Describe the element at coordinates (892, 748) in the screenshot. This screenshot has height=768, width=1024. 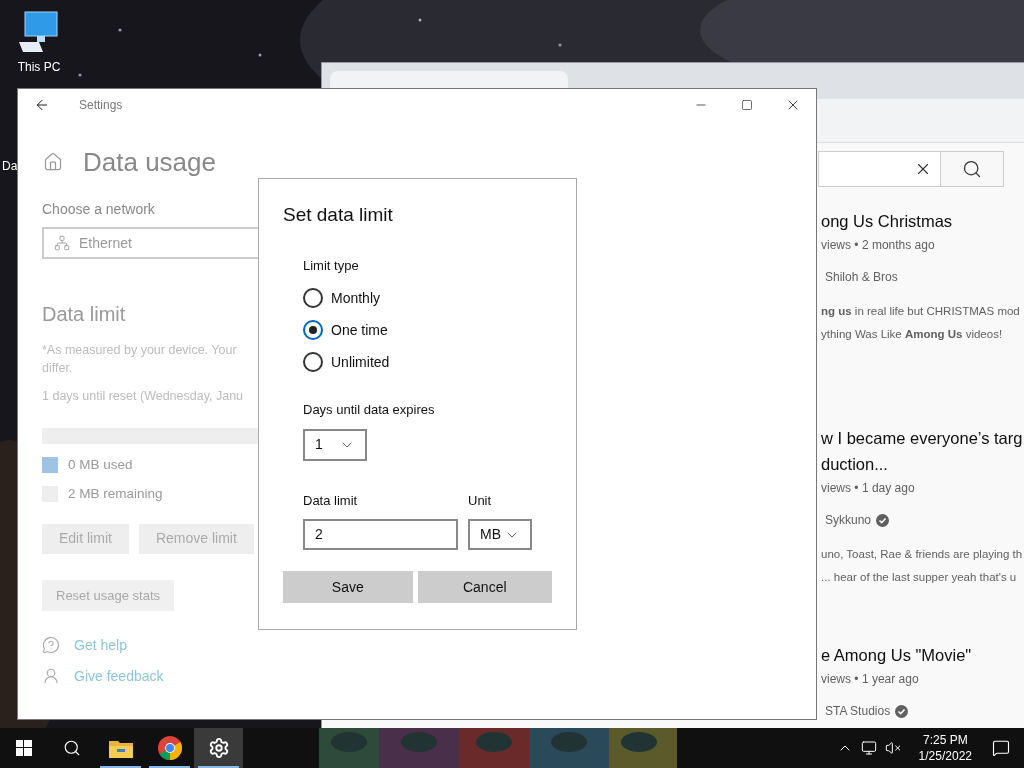
I see `volume-muted-icon` at that location.